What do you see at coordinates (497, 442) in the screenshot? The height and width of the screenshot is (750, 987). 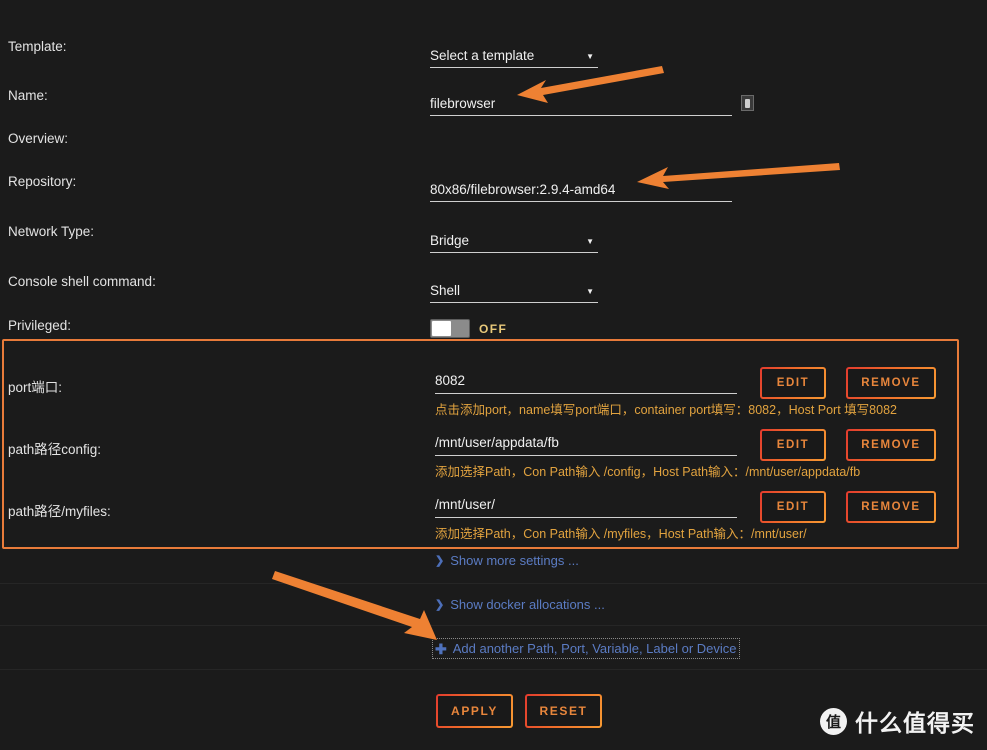 I see `mapping-value: /mnt/user/appdata/fb` at bounding box center [497, 442].